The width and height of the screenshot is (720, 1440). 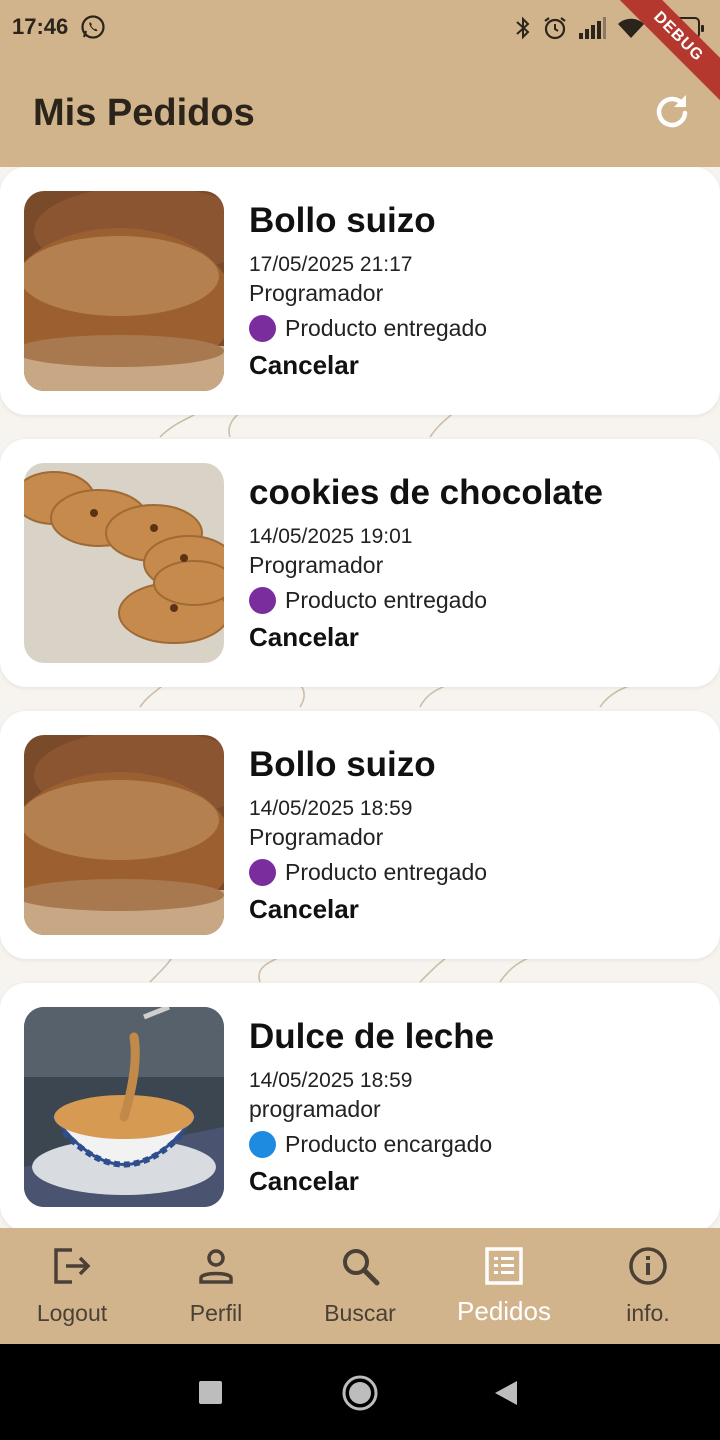 I want to click on nav-label: Buscar, so click(x=360, y=1313).